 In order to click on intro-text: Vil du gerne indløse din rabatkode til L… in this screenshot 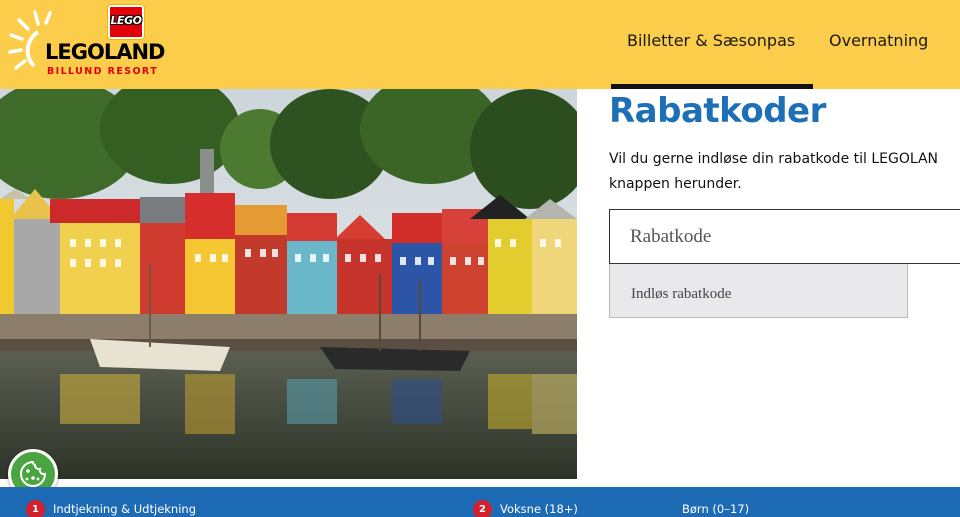, I will do `click(784, 172)`.